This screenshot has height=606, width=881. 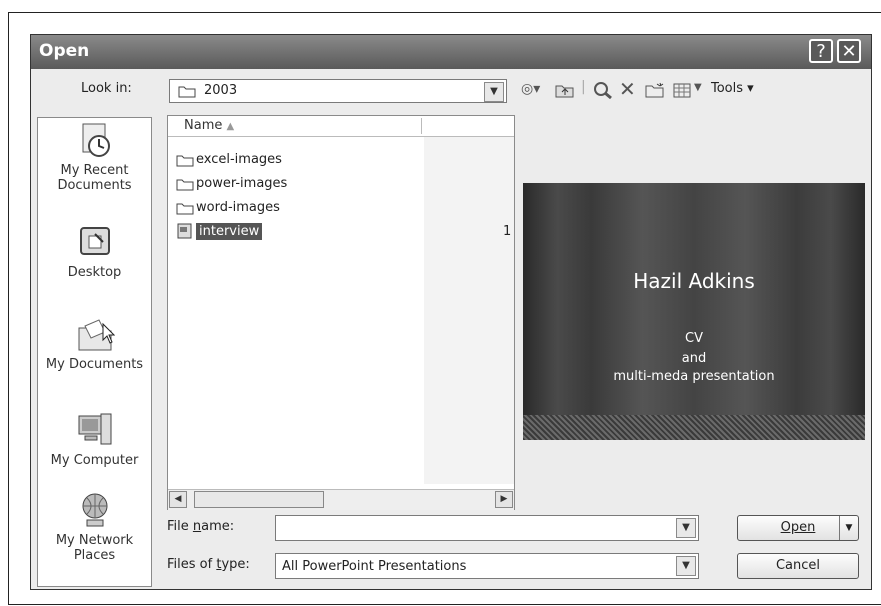 I want to click on scroll-left-icon: ◀, so click(x=178, y=499).